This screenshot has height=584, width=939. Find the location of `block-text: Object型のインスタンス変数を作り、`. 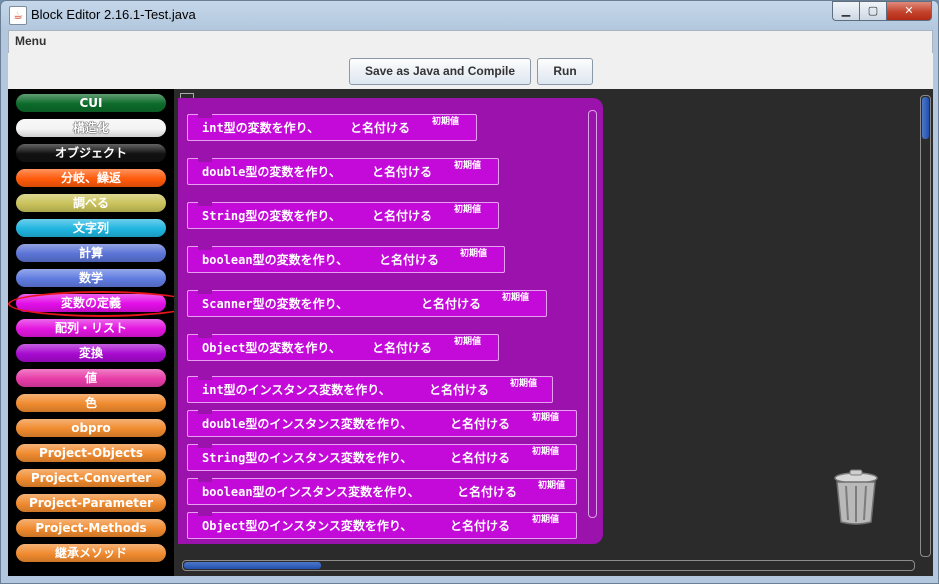

block-text: Object型のインスタンス変数を作り、 is located at coordinates (307, 526).